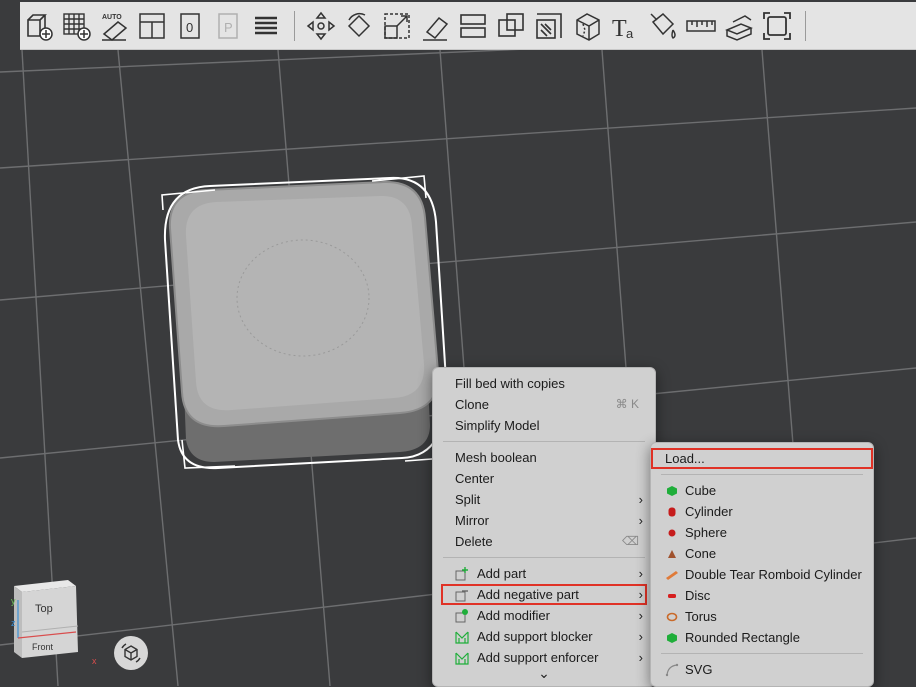 Image resolution: width=916 pixels, height=687 pixels. What do you see at coordinates (544, 520) in the screenshot?
I see `menu-mirror: Mirror ›` at bounding box center [544, 520].